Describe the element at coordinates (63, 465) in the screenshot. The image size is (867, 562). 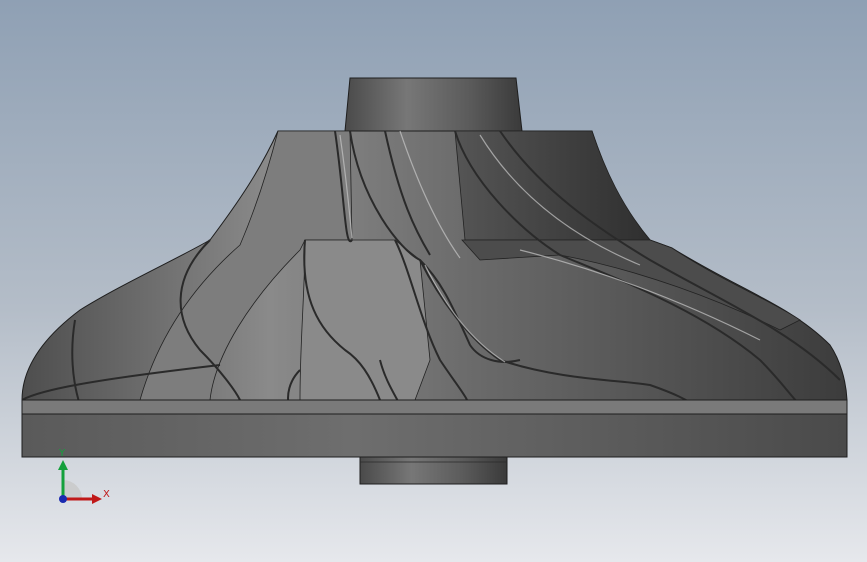
I see `y-axis-head-icon` at that location.